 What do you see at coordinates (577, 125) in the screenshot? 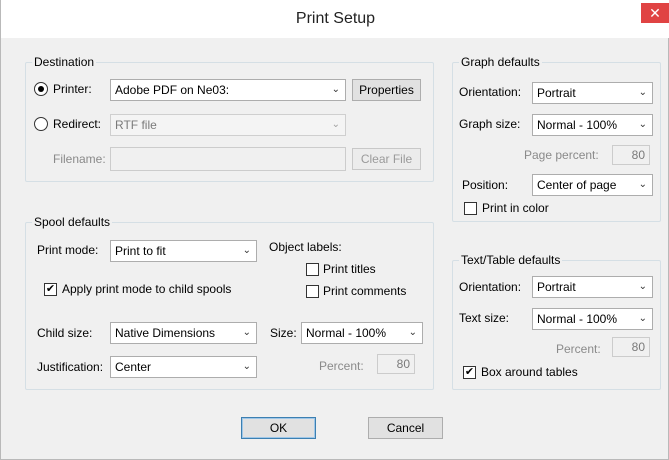
I see `graph-size-value: Normal - 100%` at bounding box center [577, 125].